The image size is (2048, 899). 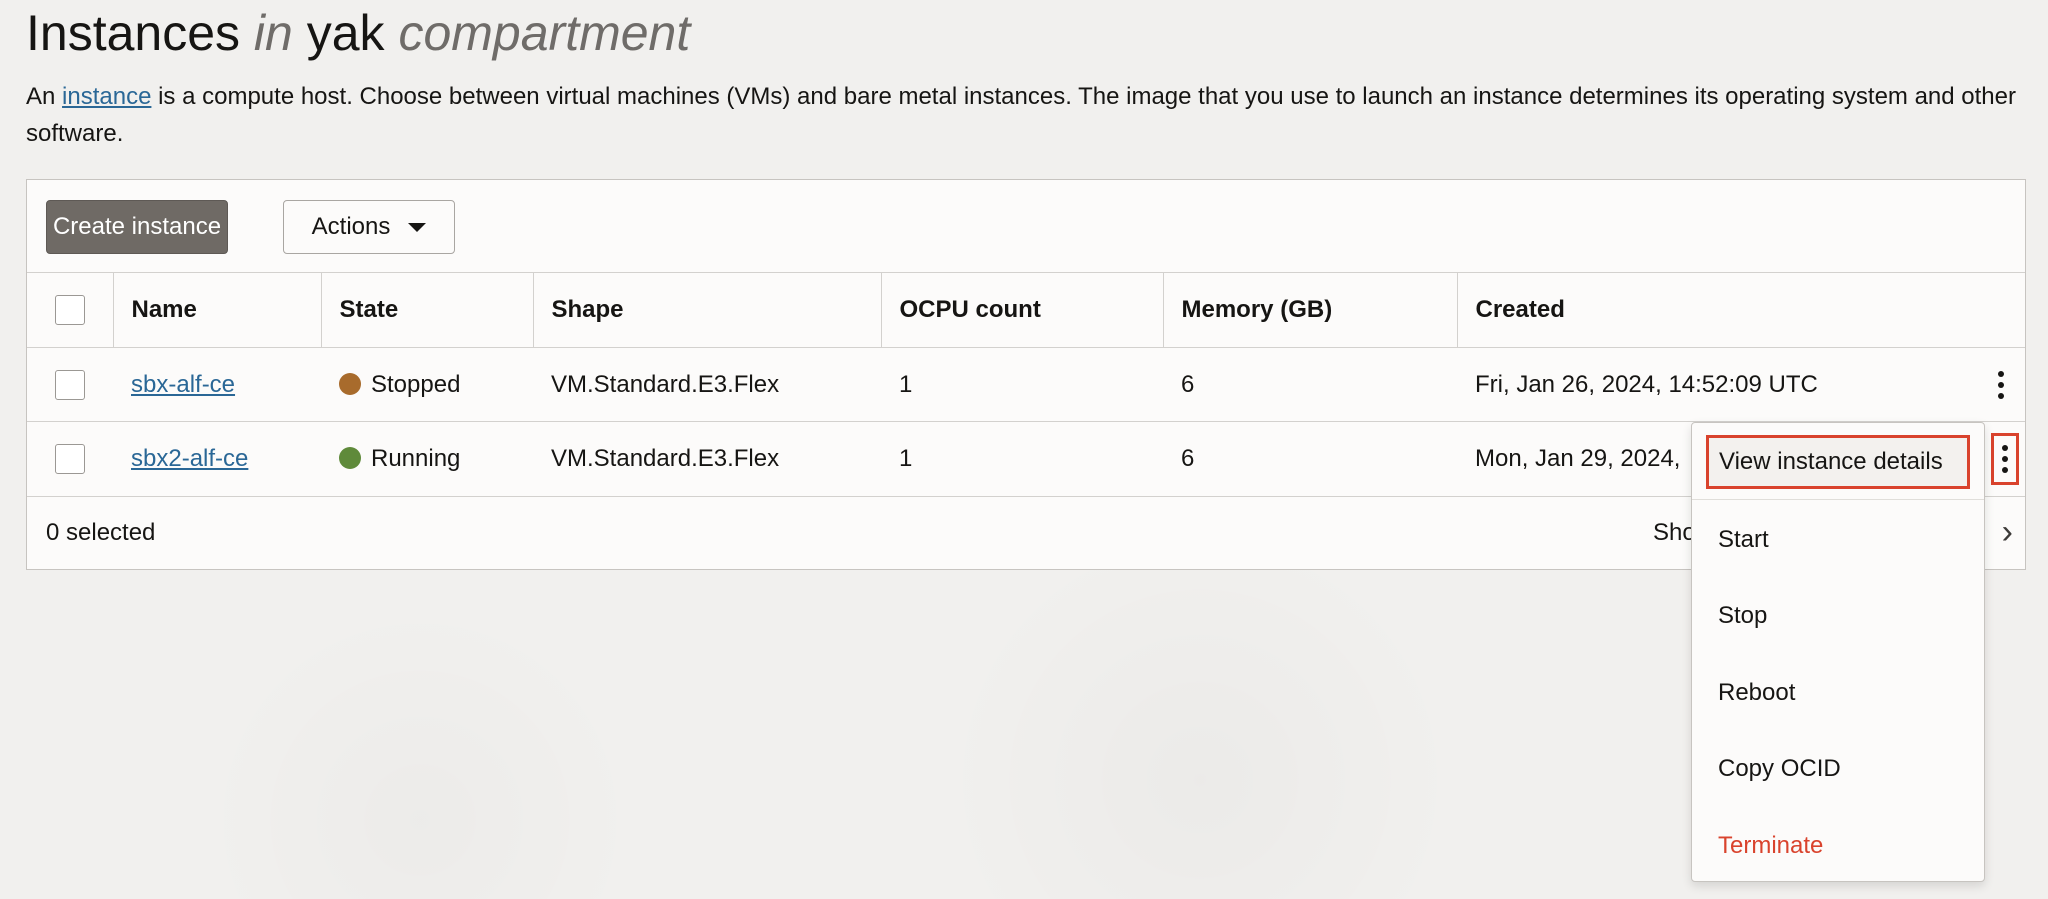 I want to click on created-text: Fri, Jan 26, 2024, 14:52:09 UTC, so click(x=1646, y=384).